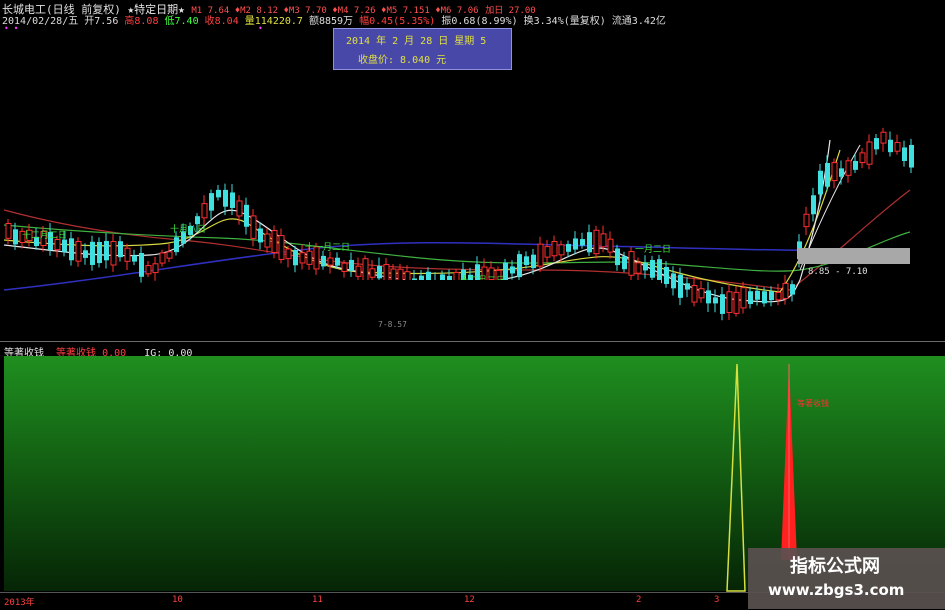  Describe the element at coordinates (736, 477) in the screenshot. I see `yellow-spike` at that location.